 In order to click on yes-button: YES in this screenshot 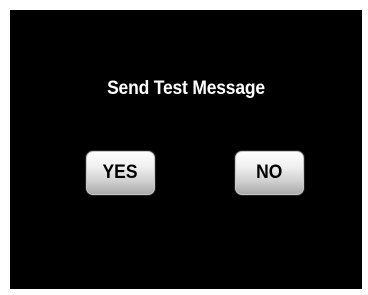, I will do `click(120, 173)`.